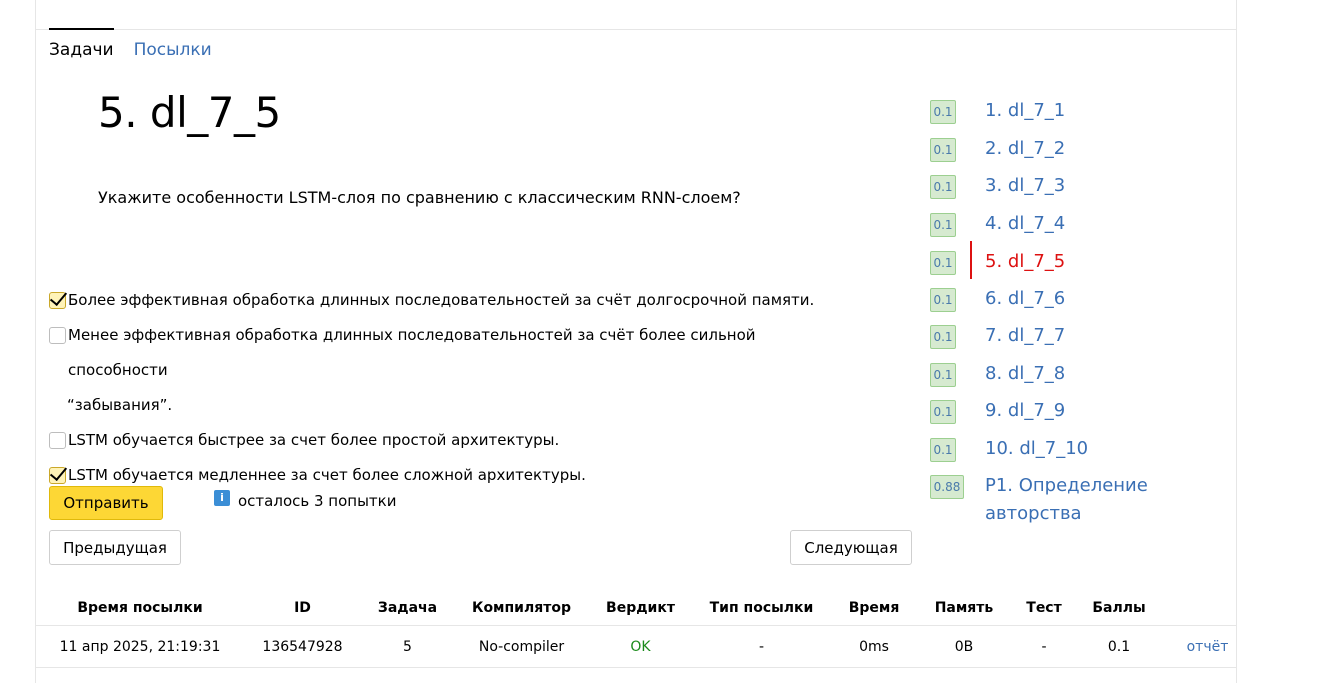 The height and width of the screenshot is (683, 1324). I want to click on problem-item-8: 0.1 8. dl_7_8, so click(997, 375).